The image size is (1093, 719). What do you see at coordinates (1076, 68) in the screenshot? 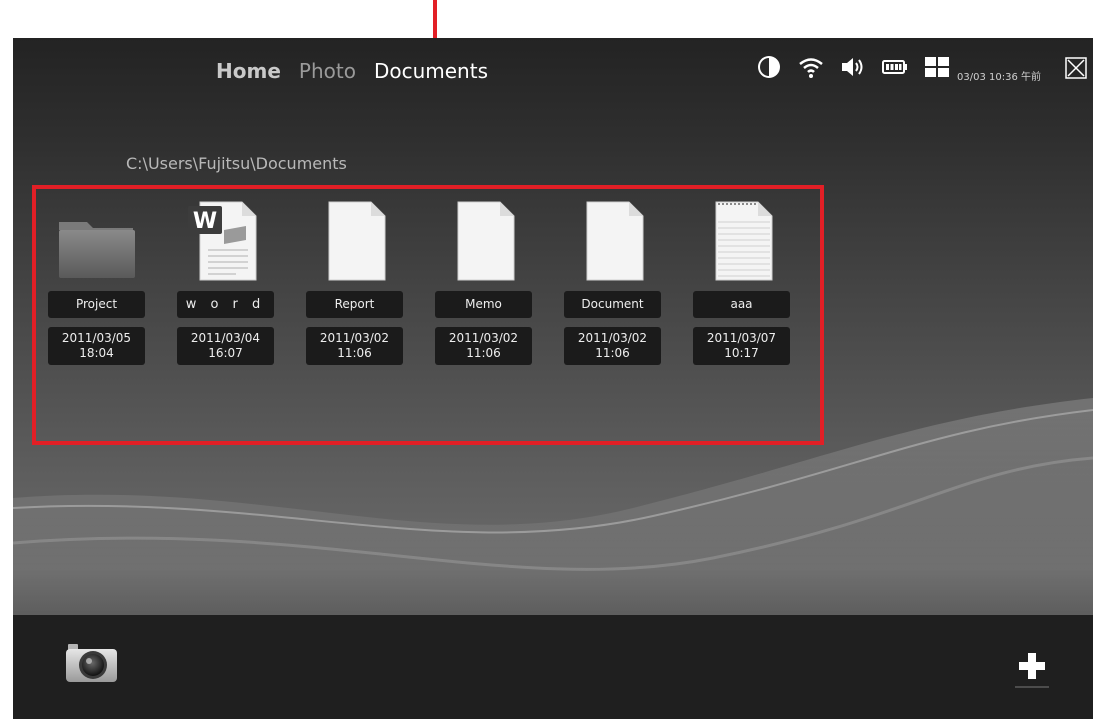
I see `close-icon` at bounding box center [1076, 68].